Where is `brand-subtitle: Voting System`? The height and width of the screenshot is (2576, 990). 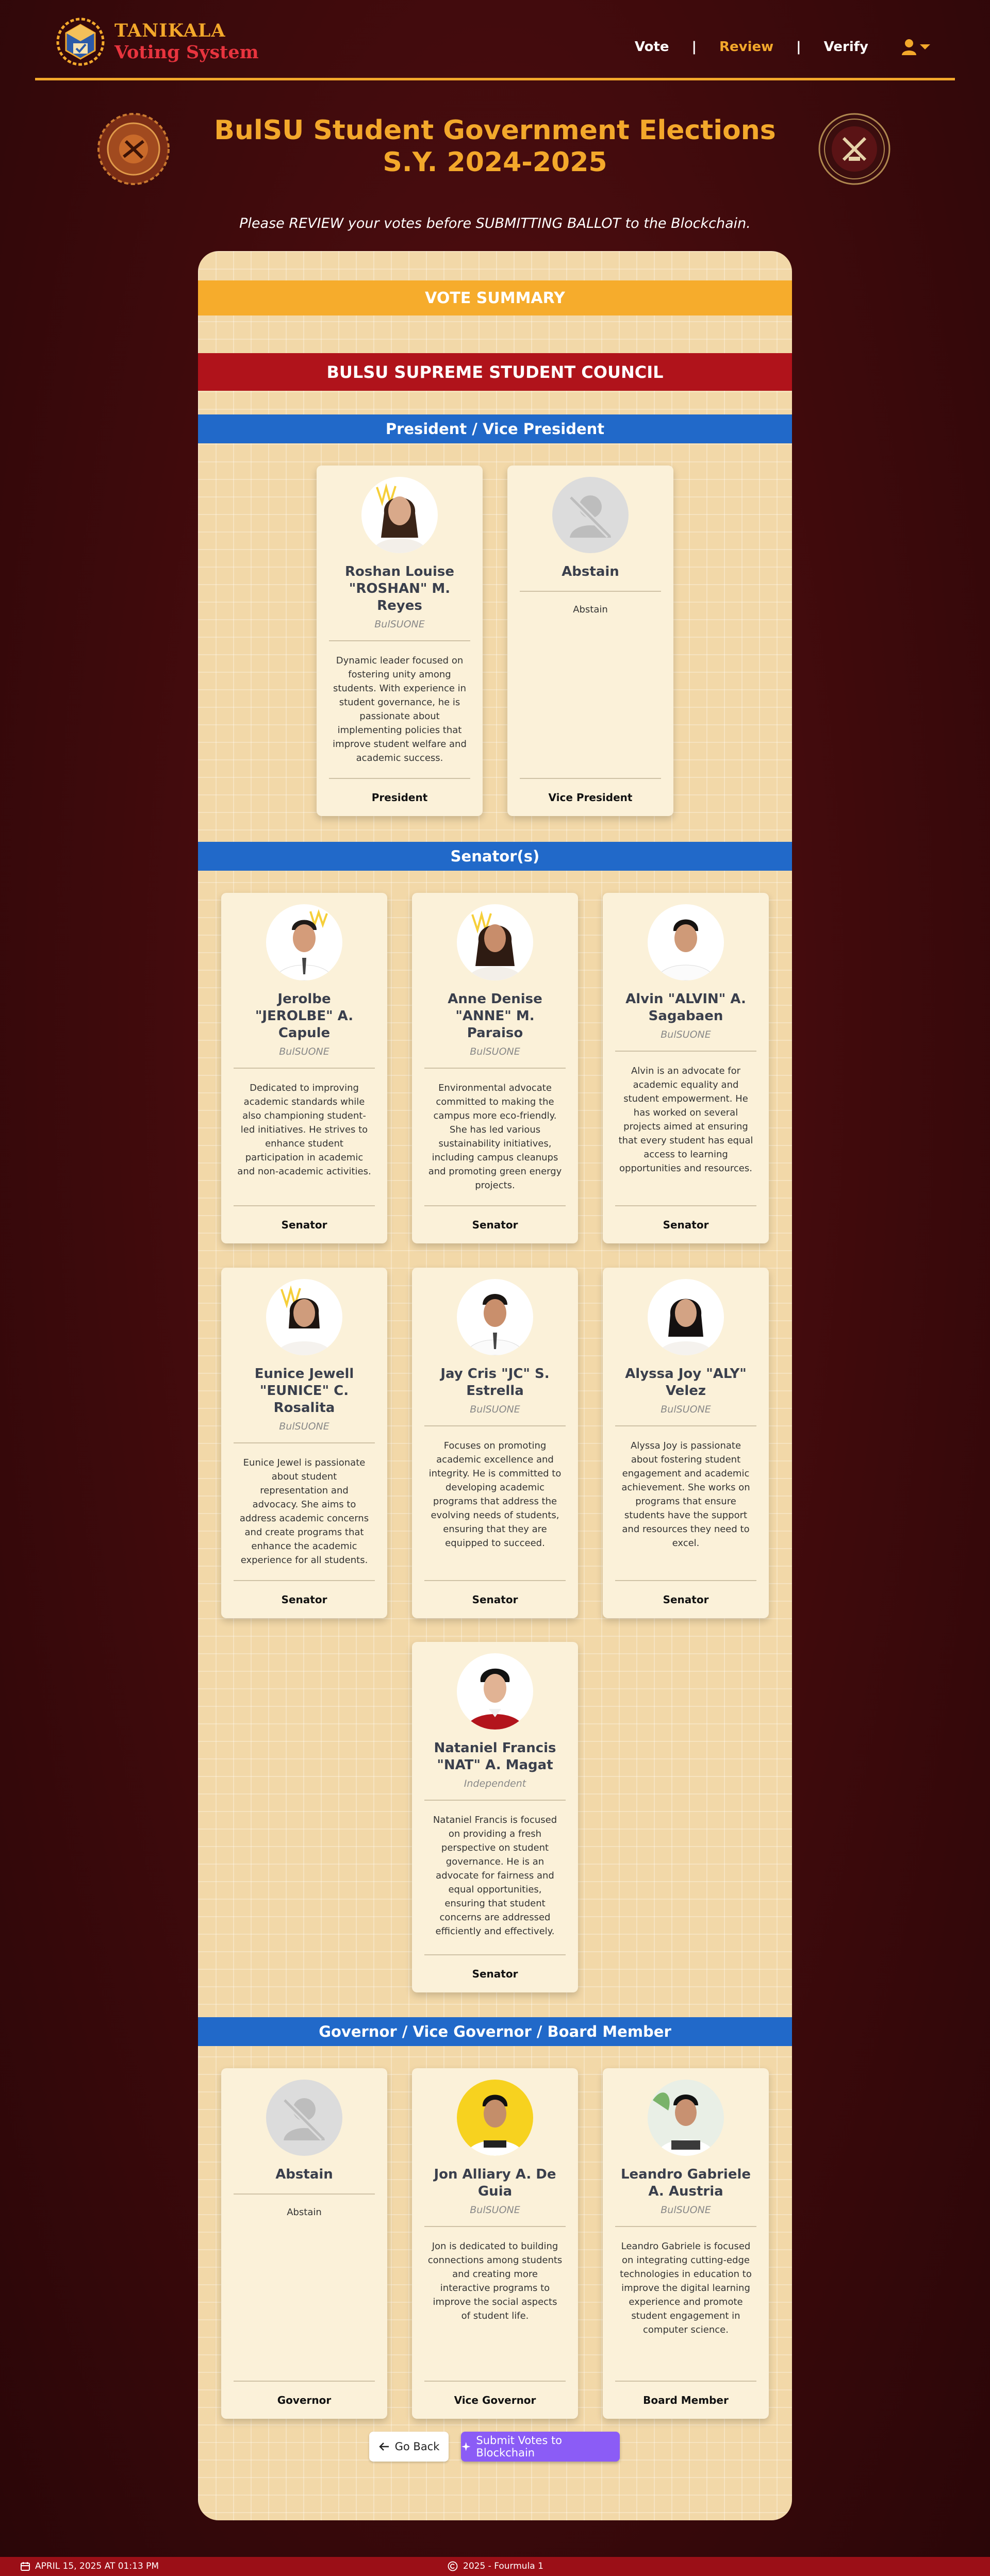
brand-subtitle: Voting System is located at coordinates (186, 53).